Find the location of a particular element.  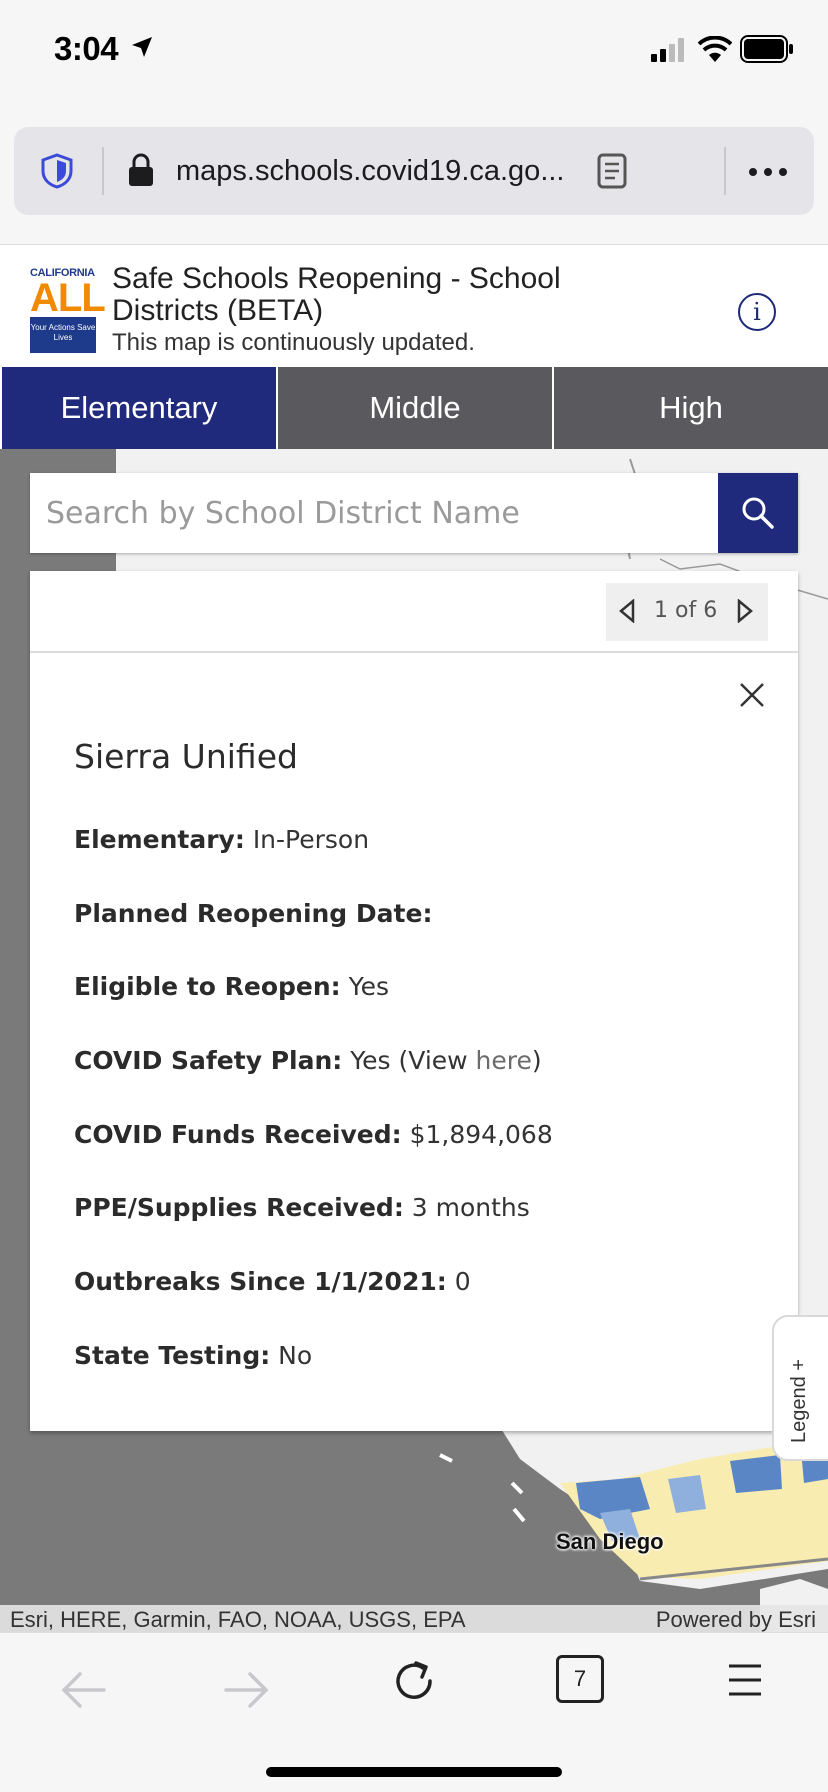

page-subtitle: This map is continuously updated. is located at coordinates (293, 342).